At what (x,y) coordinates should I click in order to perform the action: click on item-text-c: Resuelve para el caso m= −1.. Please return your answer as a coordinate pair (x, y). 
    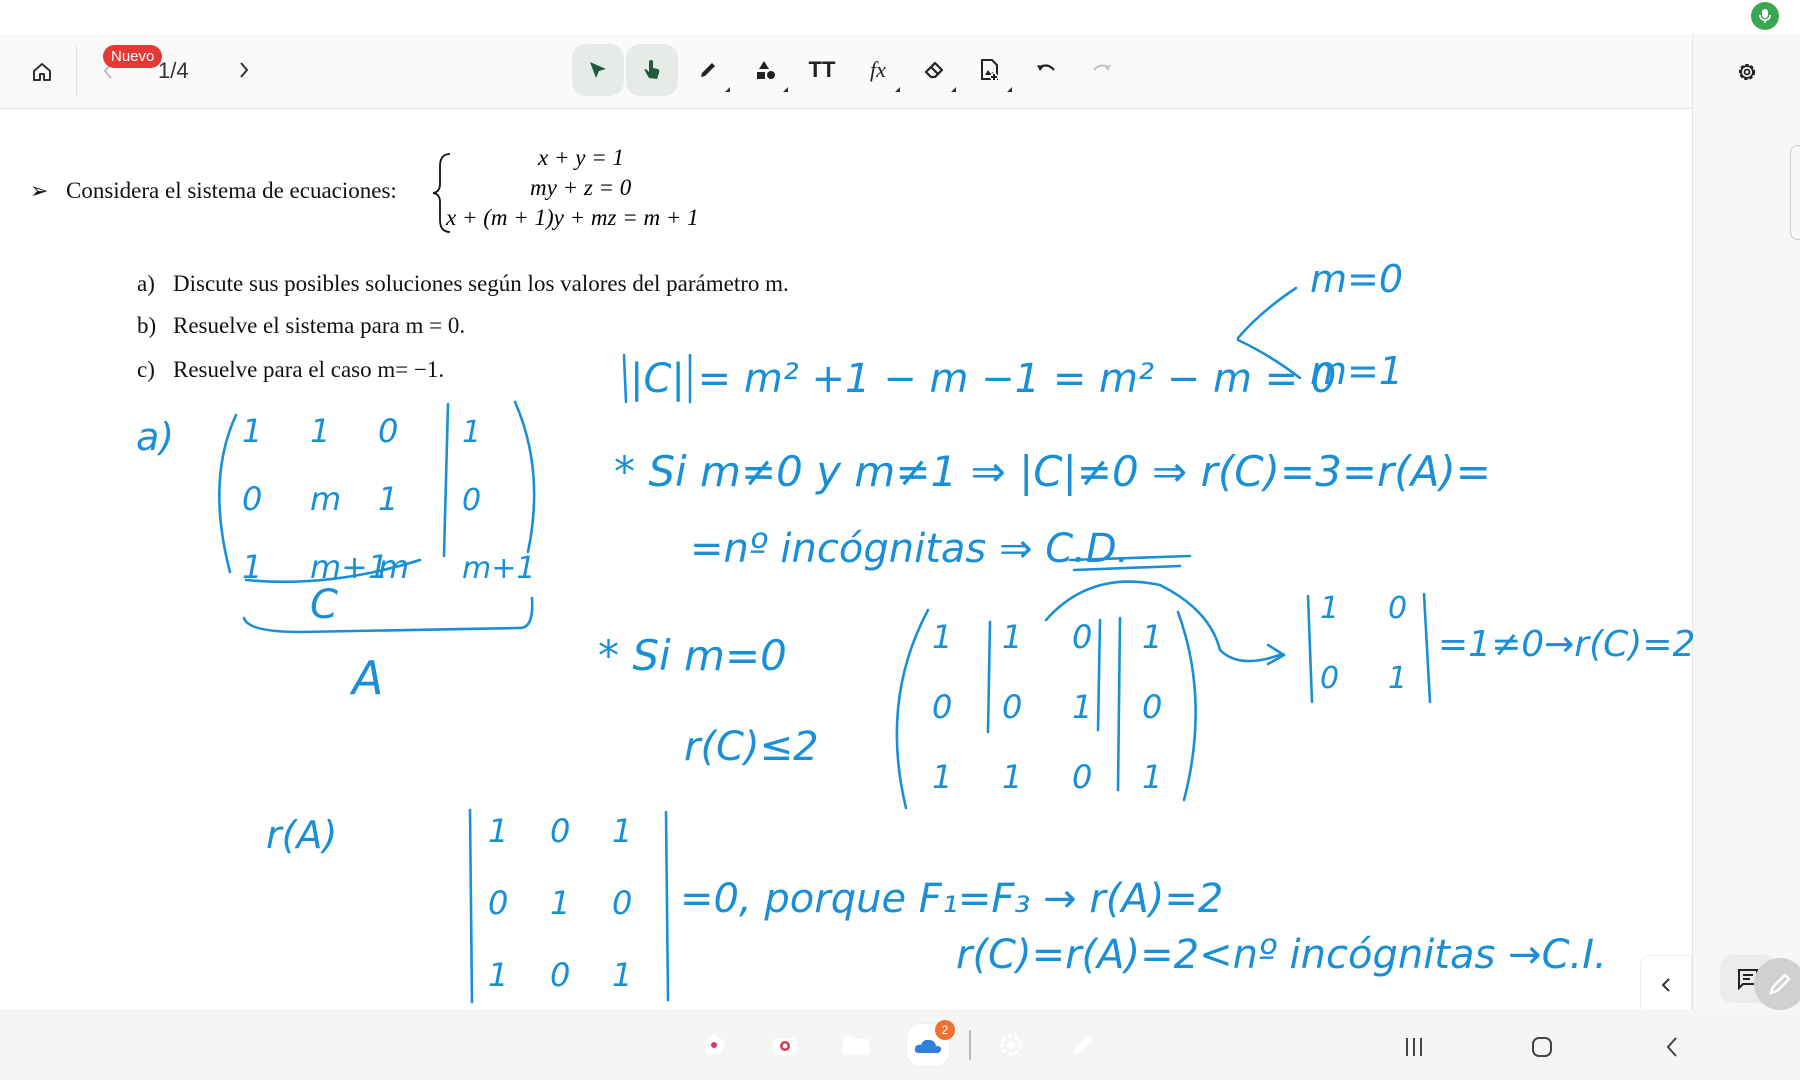
    Looking at the image, I should click on (309, 369).